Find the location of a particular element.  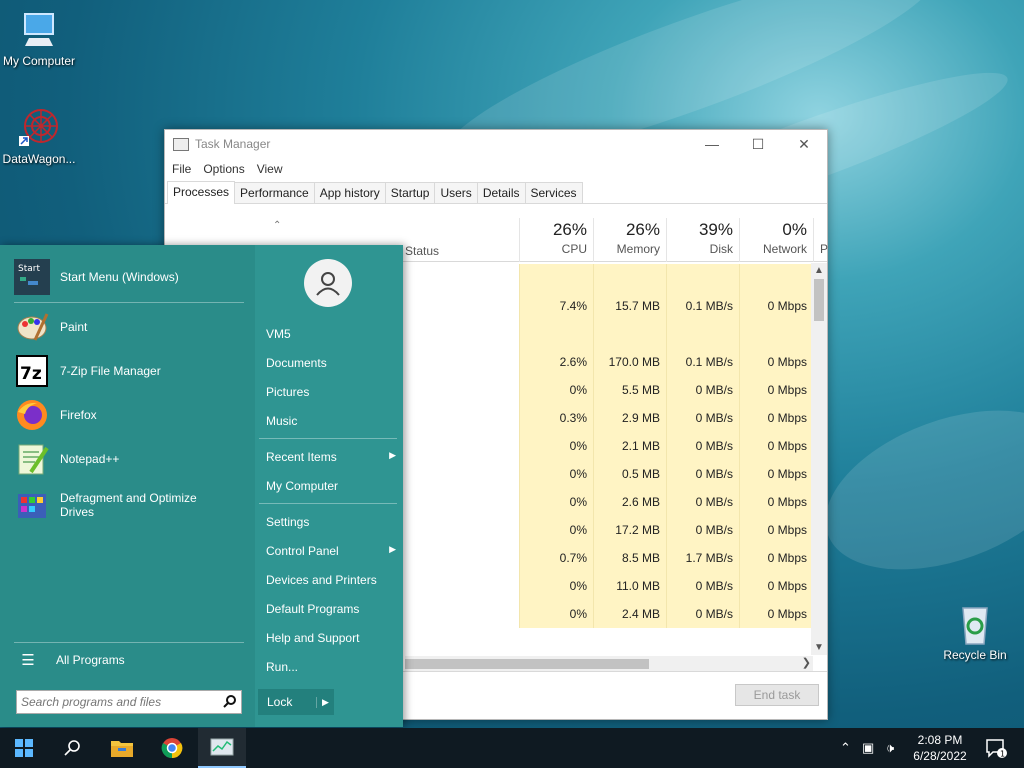

settings-link: Settings is located at coordinates (331, 522).